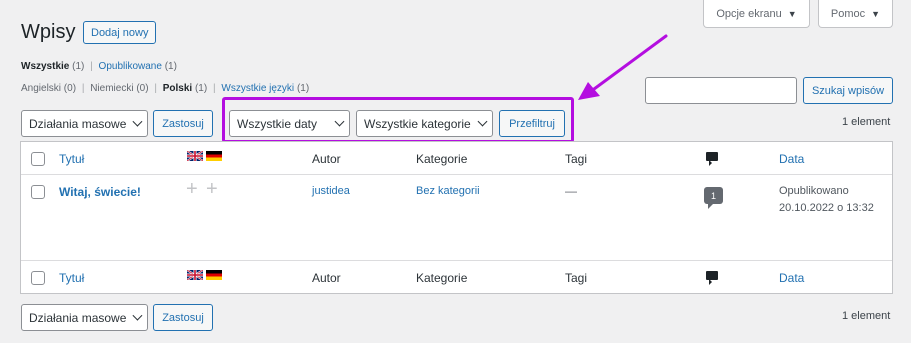 This screenshot has height=343, width=911. Describe the element at coordinates (71, 278) in the screenshot. I see `column-title-footer: Tytuł` at that location.